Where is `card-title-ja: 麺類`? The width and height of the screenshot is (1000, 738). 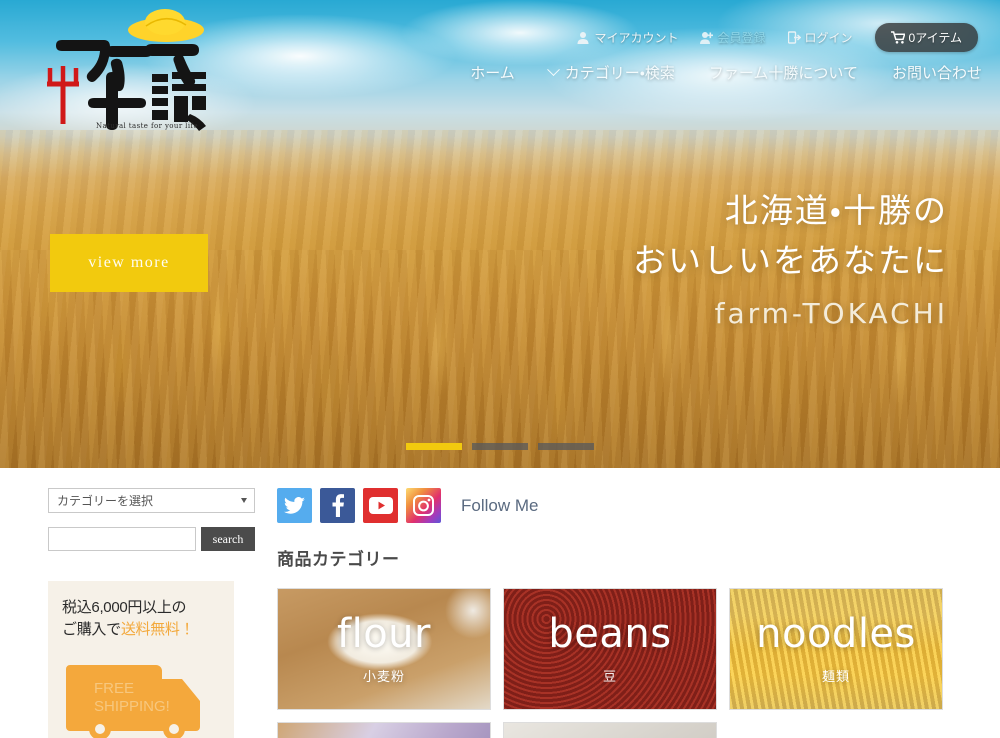 card-title-ja: 麺類 is located at coordinates (835, 676).